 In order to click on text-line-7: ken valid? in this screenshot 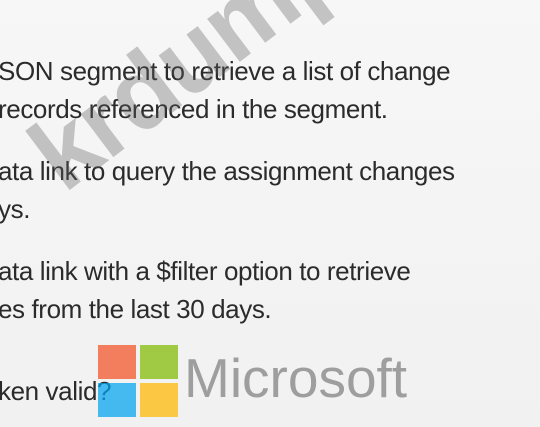, I will do `click(56, 391)`.